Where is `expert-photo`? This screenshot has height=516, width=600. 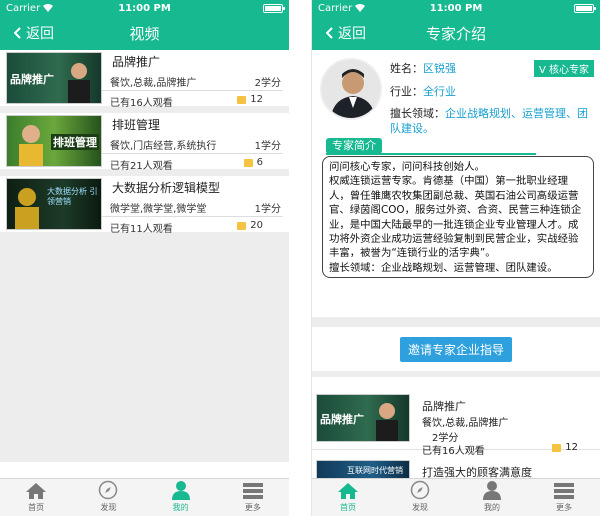
expert-photo is located at coordinates (351, 89).